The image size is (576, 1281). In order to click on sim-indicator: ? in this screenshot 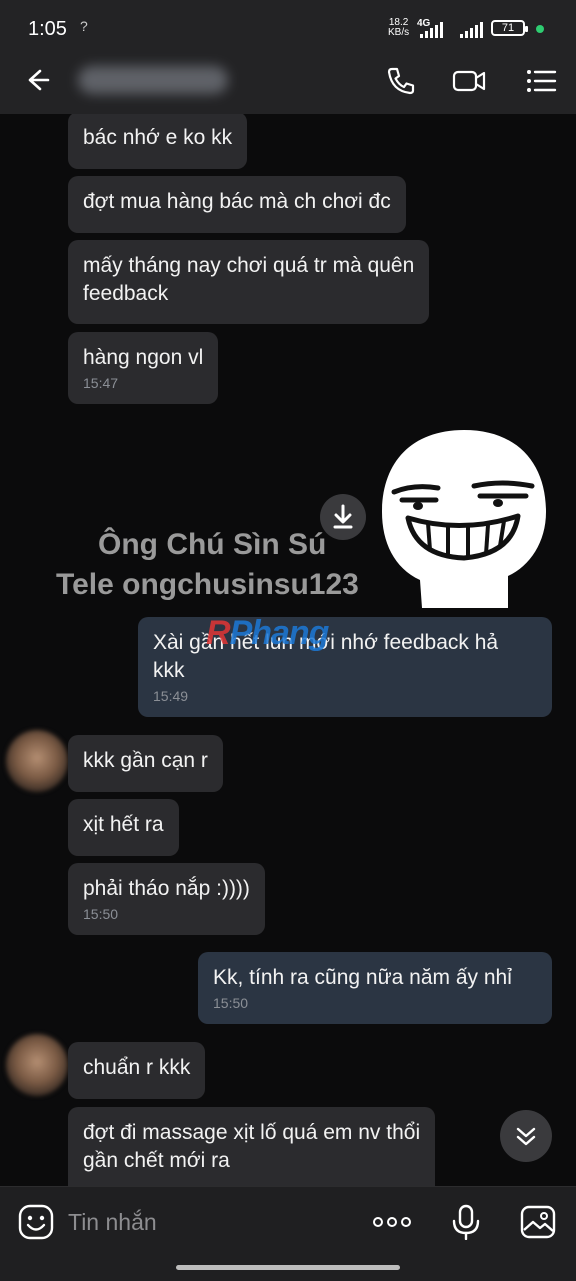, I will do `click(84, 26)`.